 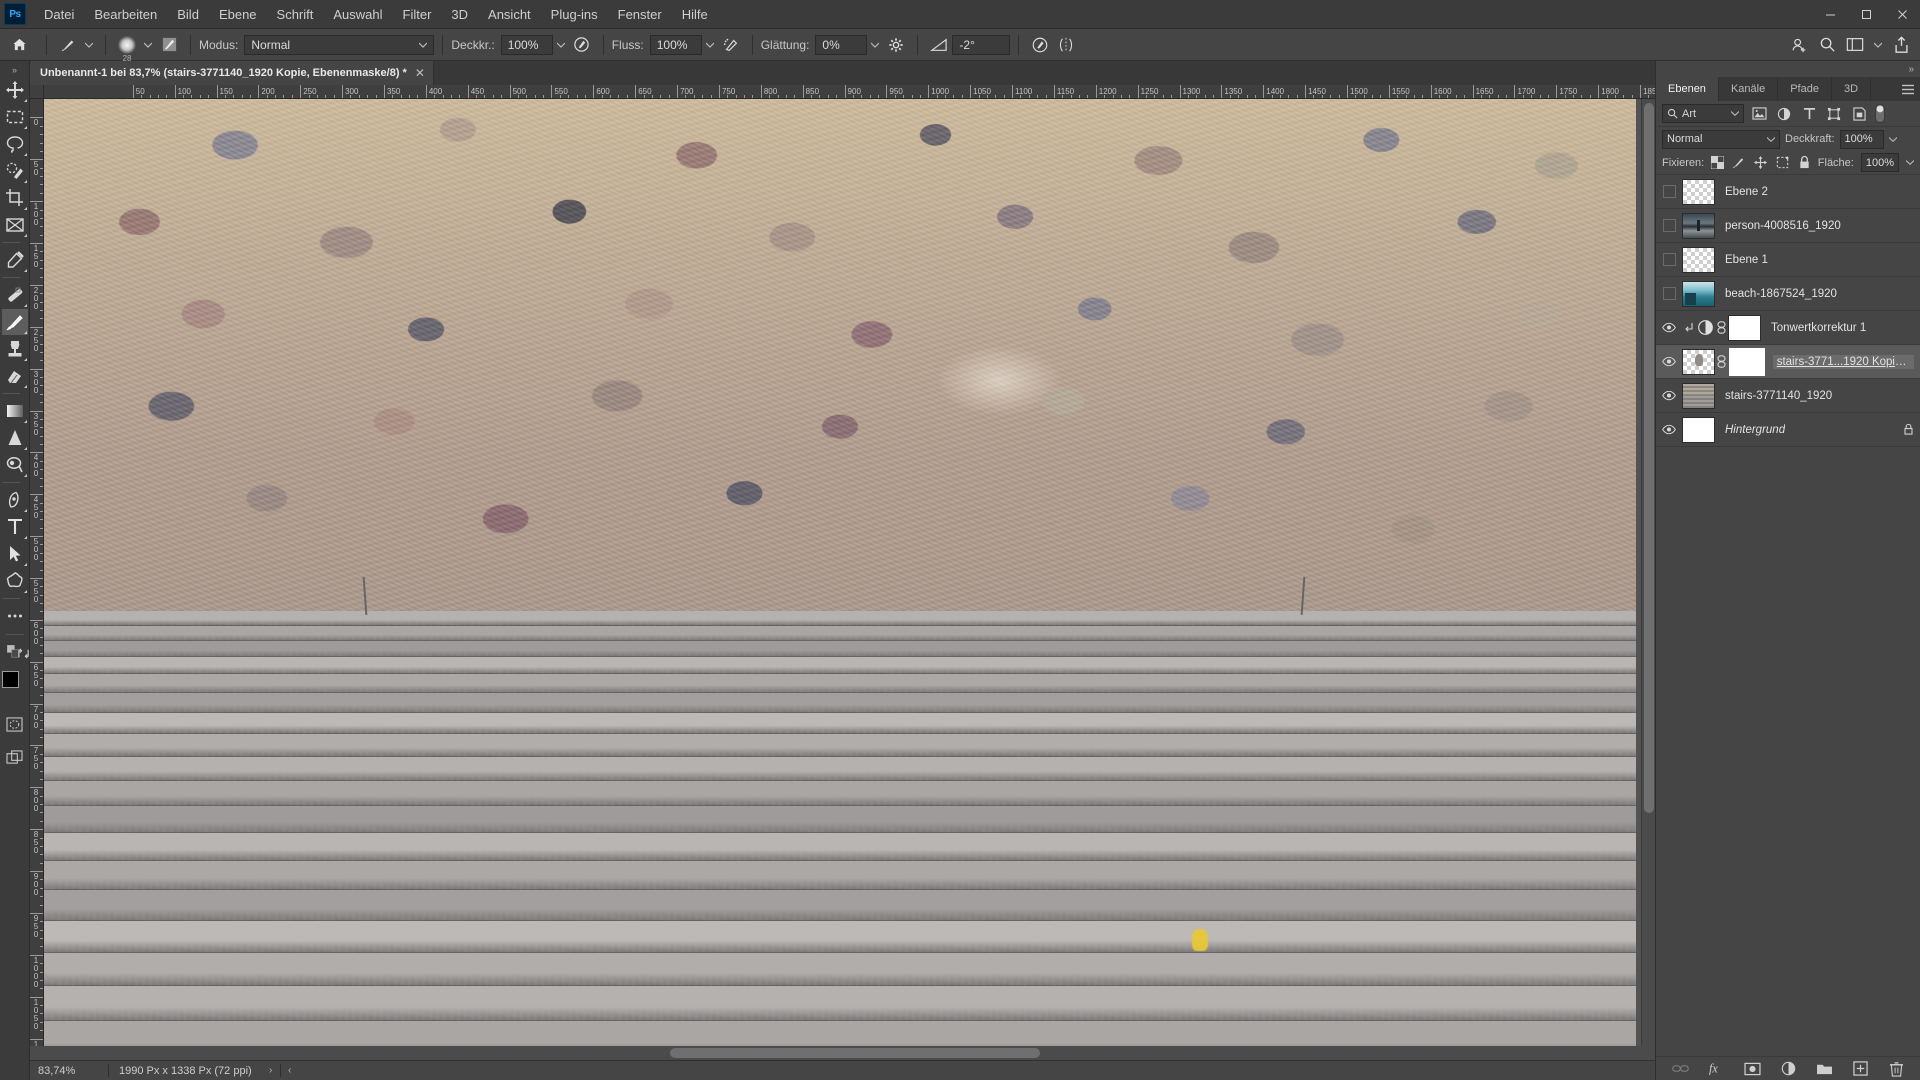 What do you see at coordinates (1809, 114) in the screenshot?
I see `type-filter-icon` at bounding box center [1809, 114].